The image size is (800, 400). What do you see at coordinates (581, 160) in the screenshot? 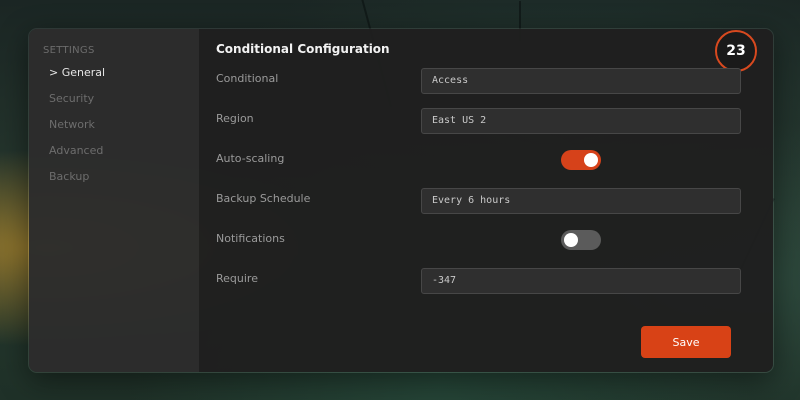
I see `auto-scaling-toggle` at bounding box center [581, 160].